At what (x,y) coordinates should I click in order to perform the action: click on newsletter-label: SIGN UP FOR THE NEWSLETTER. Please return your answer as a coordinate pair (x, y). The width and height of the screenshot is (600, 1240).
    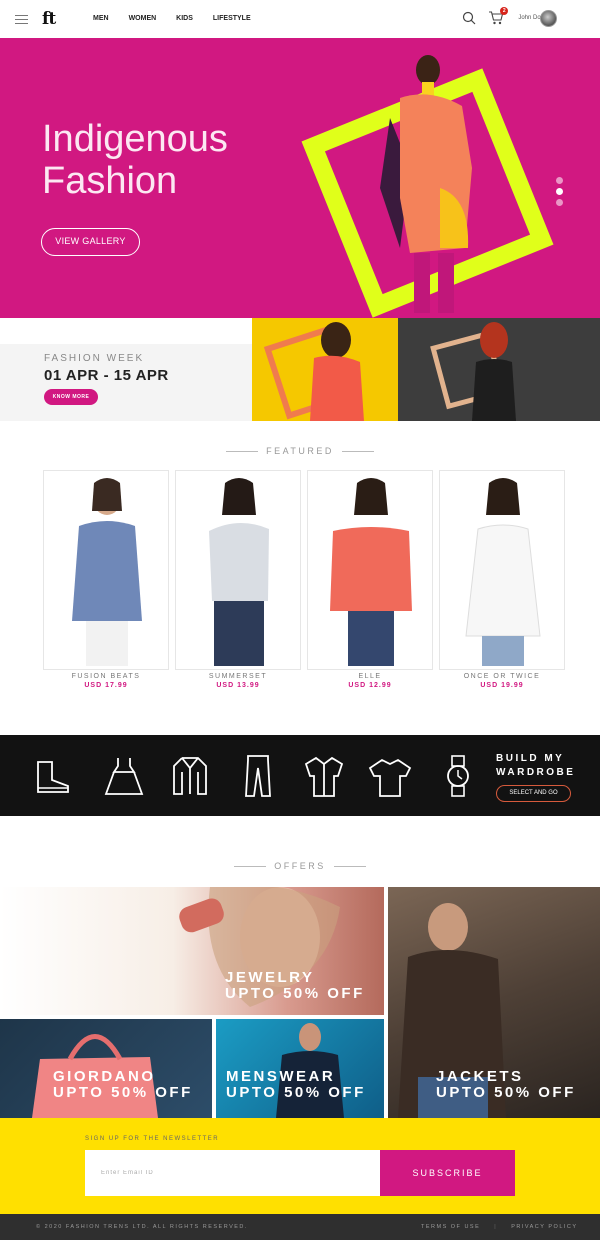
    Looking at the image, I should click on (152, 1139).